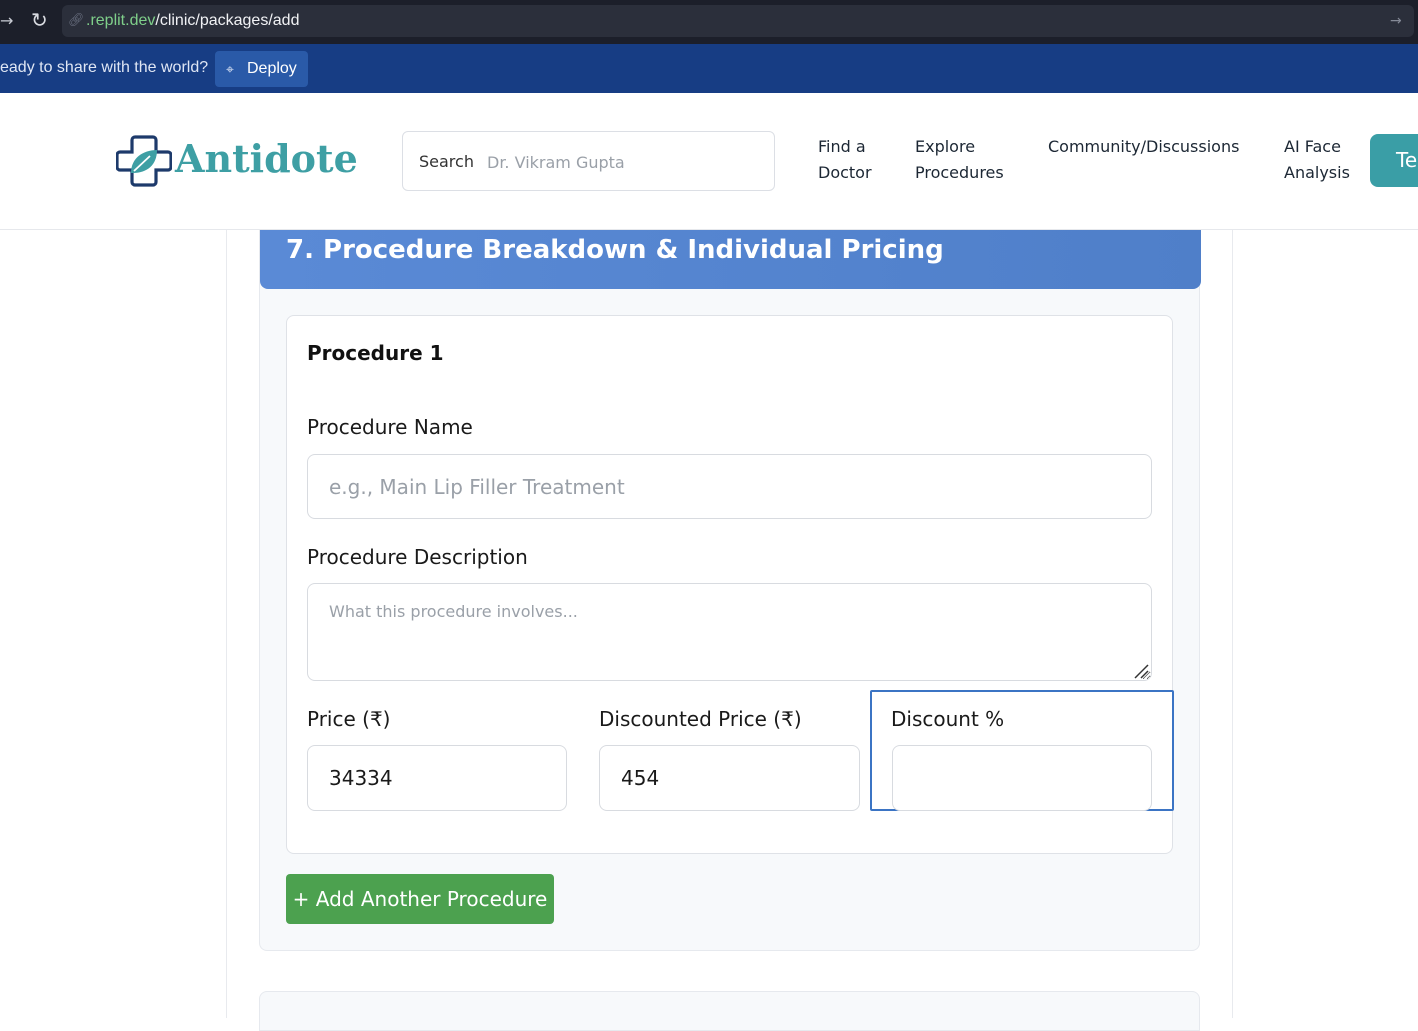 The height and width of the screenshot is (1031, 1418). What do you see at coordinates (622, 162) in the screenshot?
I see `search-input` at bounding box center [622, 162].